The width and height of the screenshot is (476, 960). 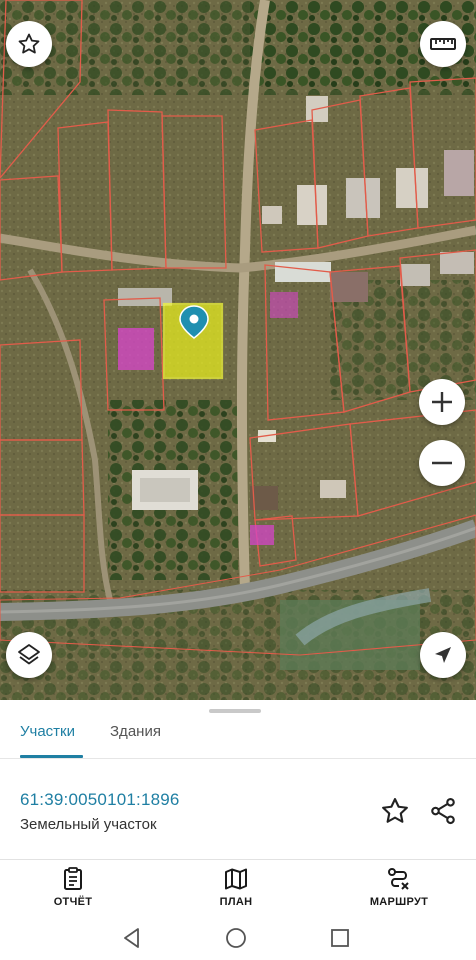 What do you see at coordinates (100, 800) in the screenshot?
I see `cadastral-number: 61:39:0050101:1896` at bounding box center [100, 800].